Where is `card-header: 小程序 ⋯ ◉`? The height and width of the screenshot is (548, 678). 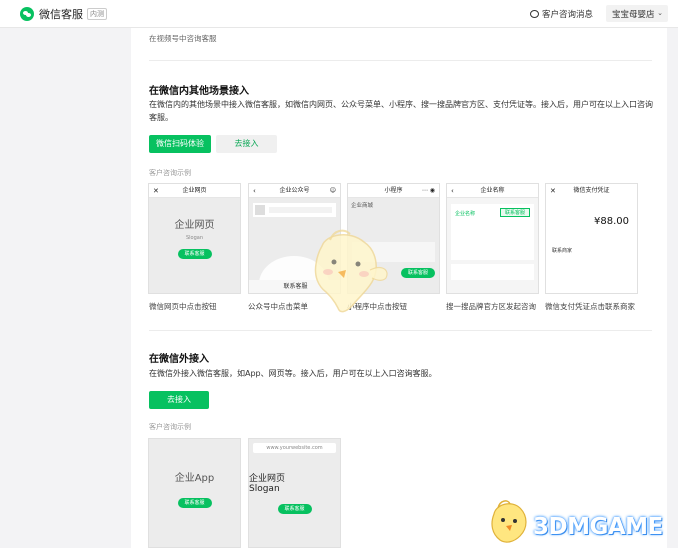 card-header: 小程序 ⋯ ◉ is located at coordinates (393, 191).